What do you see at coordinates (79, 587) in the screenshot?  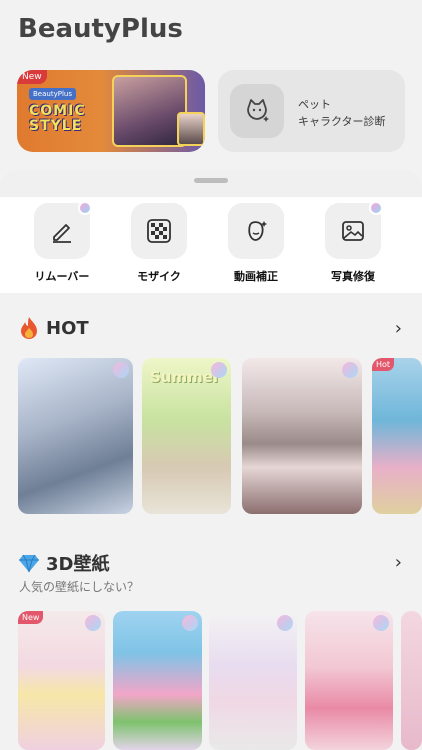 I see `wallpaper-subtitle: 人気の壁紙にしない？` at bounding box center [79, 587].